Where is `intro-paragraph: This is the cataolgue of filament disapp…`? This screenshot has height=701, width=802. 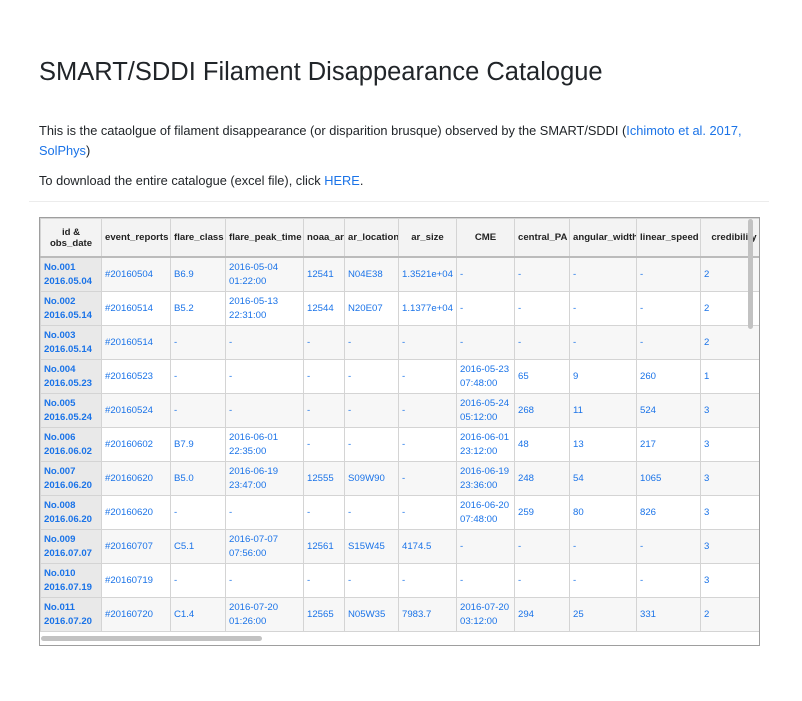 intro-paragraph: This is the cataolgue of filament disapp… is located at coordinates (399, 141).